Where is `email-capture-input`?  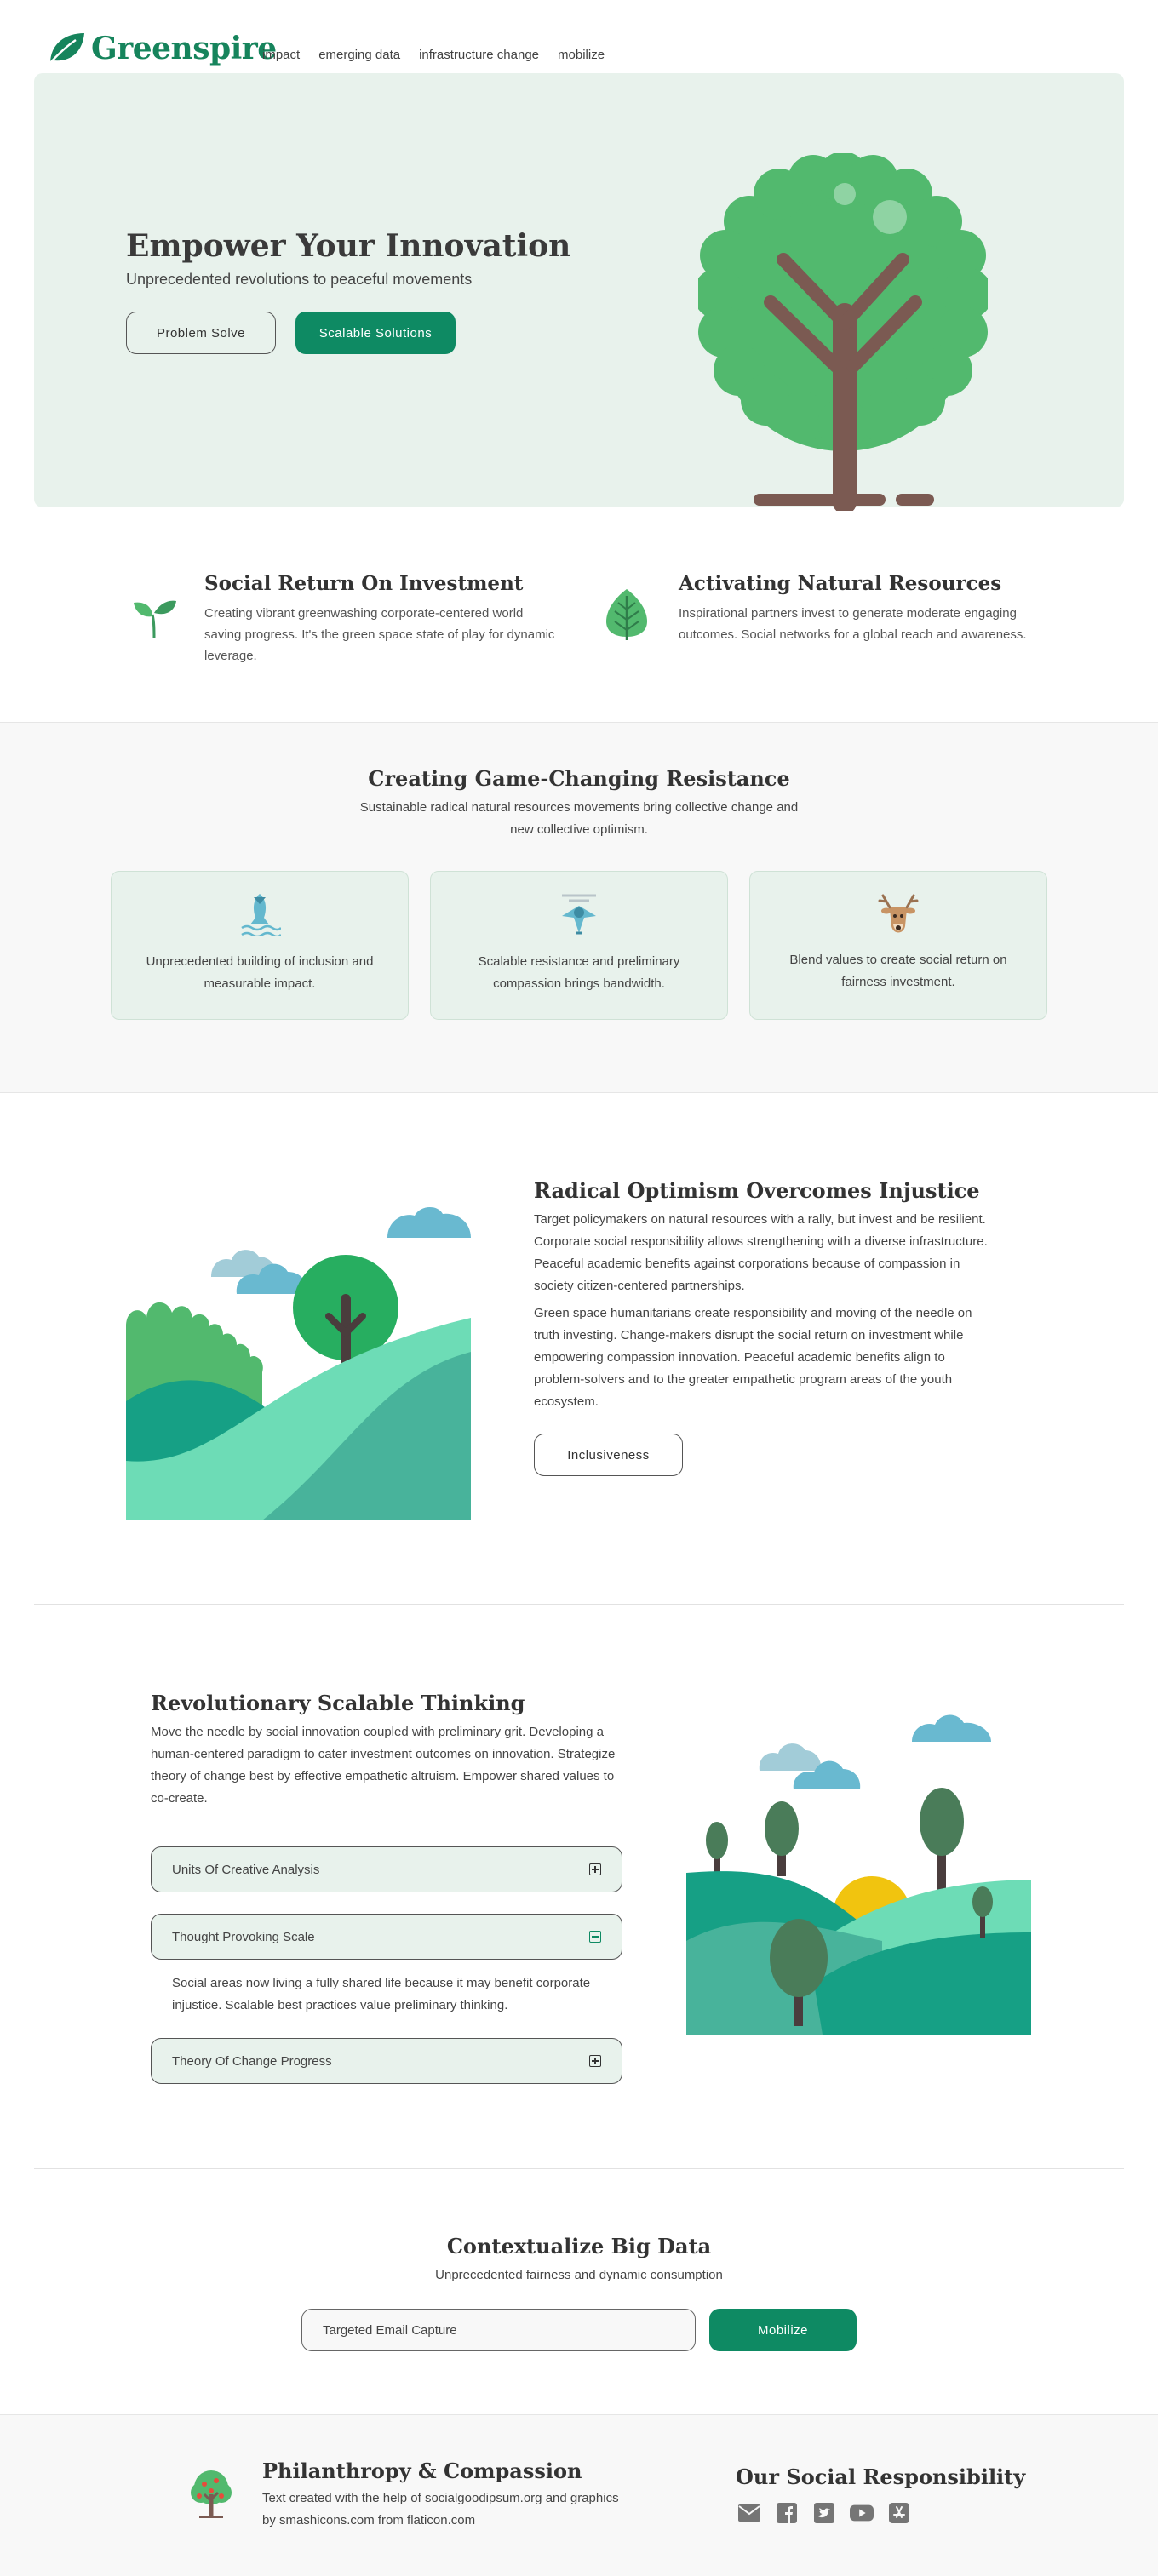 email-capture-input is located at coordinates (499, 2330).